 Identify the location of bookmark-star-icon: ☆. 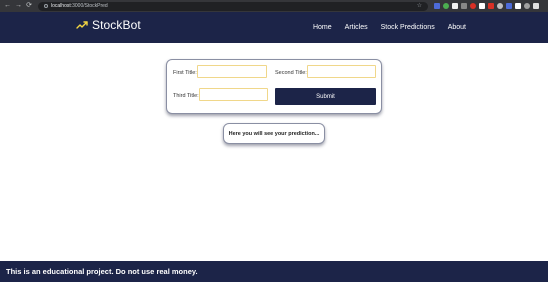
(419, 6).